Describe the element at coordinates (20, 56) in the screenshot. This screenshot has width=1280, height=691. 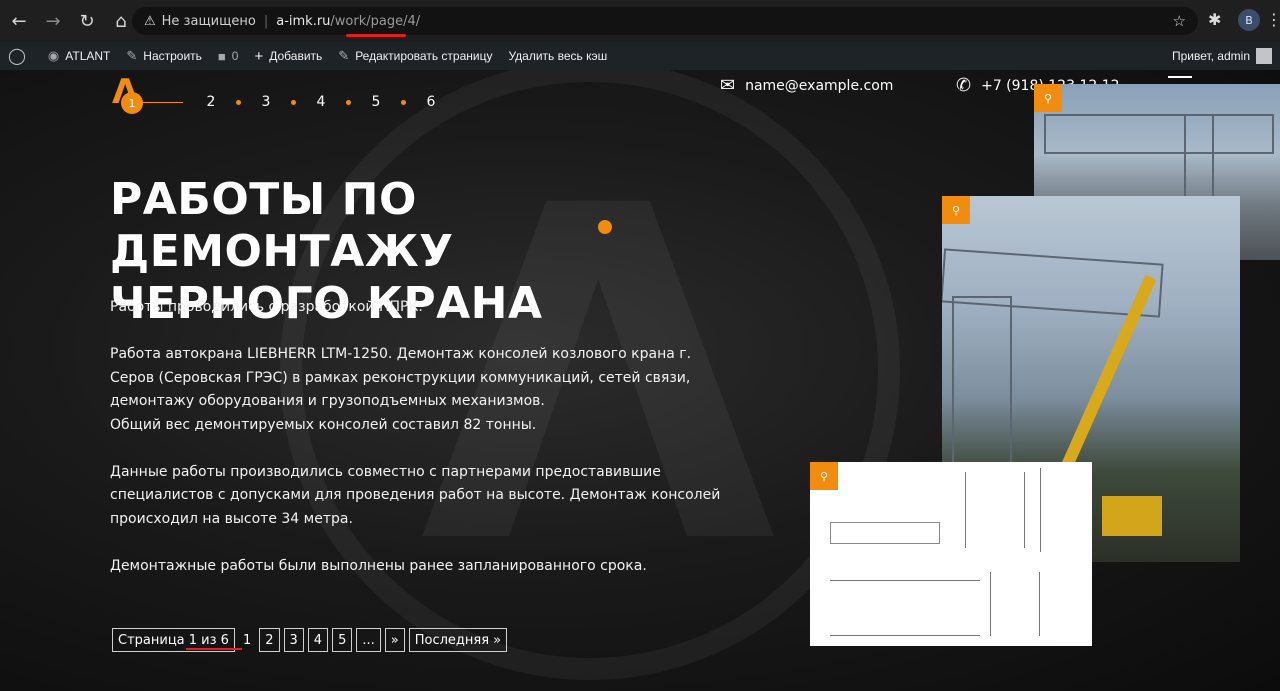
I see `wordpress-logo-icon: ◯` at that location.